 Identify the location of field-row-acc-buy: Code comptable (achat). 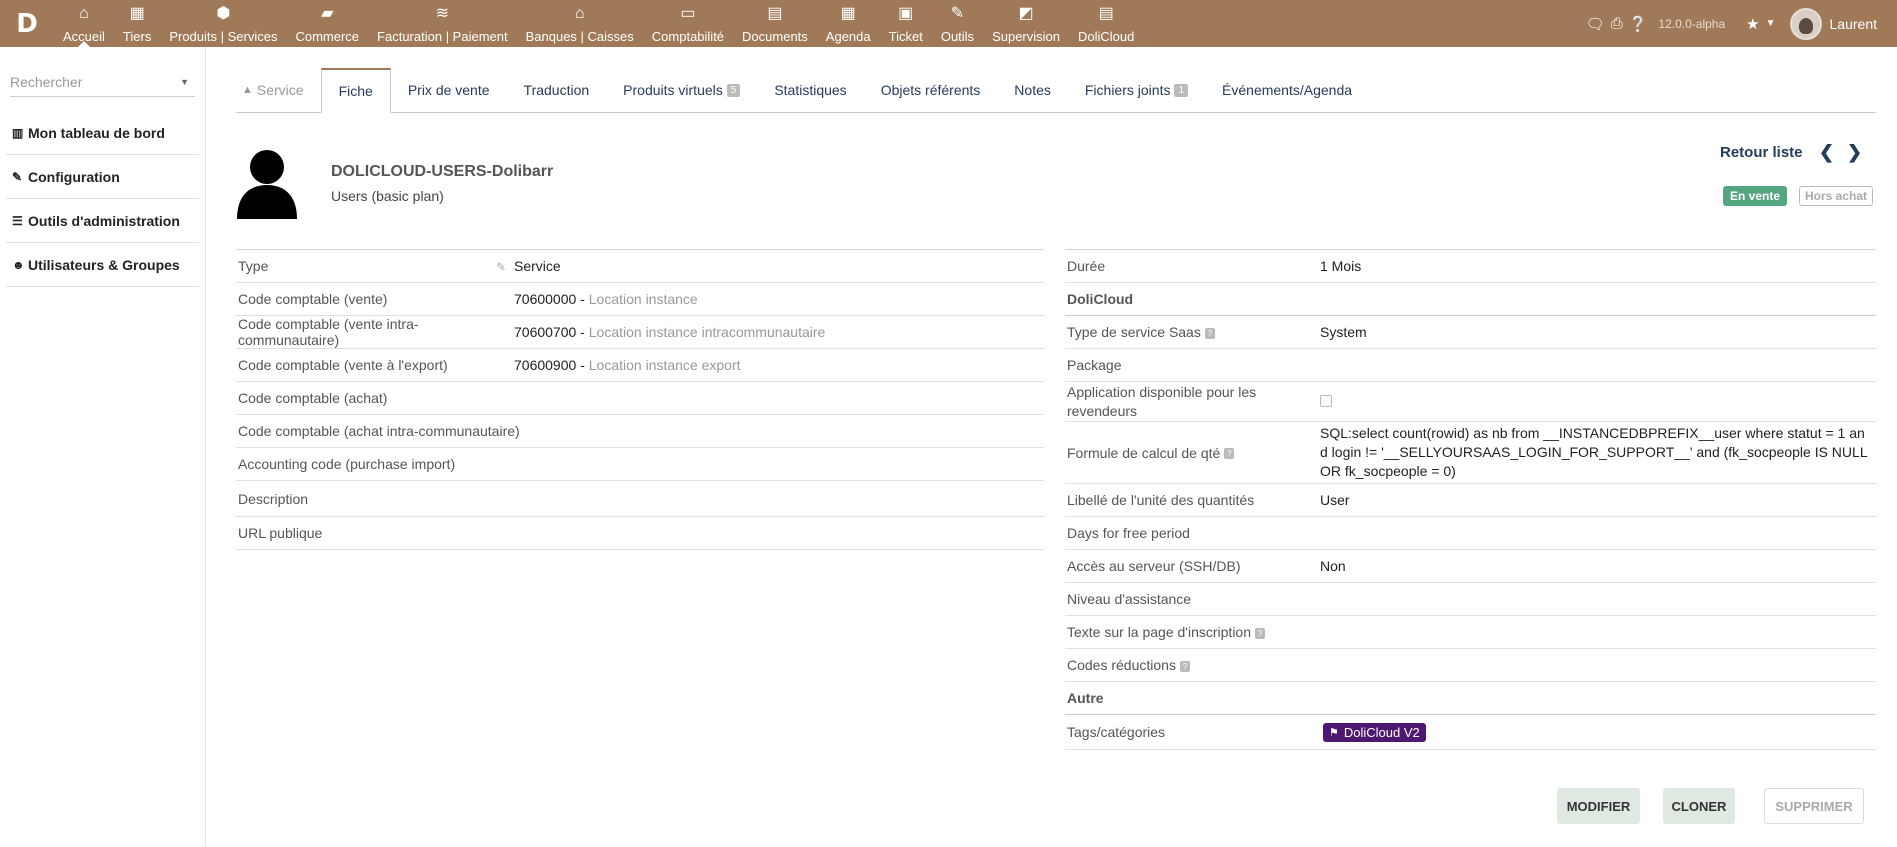
(640, 398).